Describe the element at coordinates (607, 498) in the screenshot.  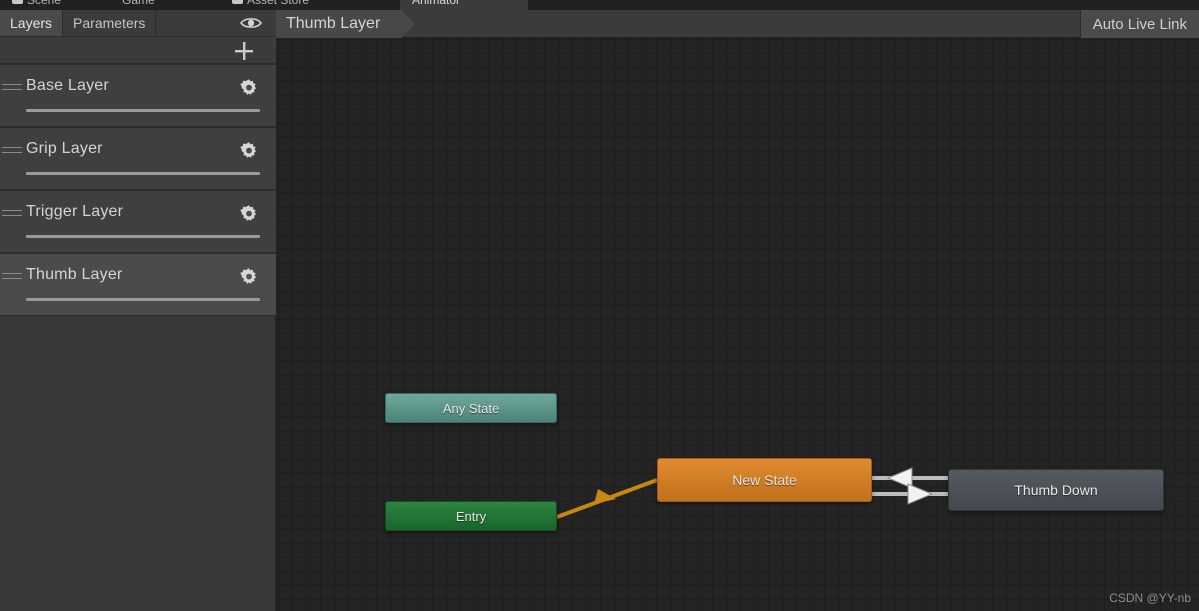
I see `transition-entry-to-new-state` at that location.